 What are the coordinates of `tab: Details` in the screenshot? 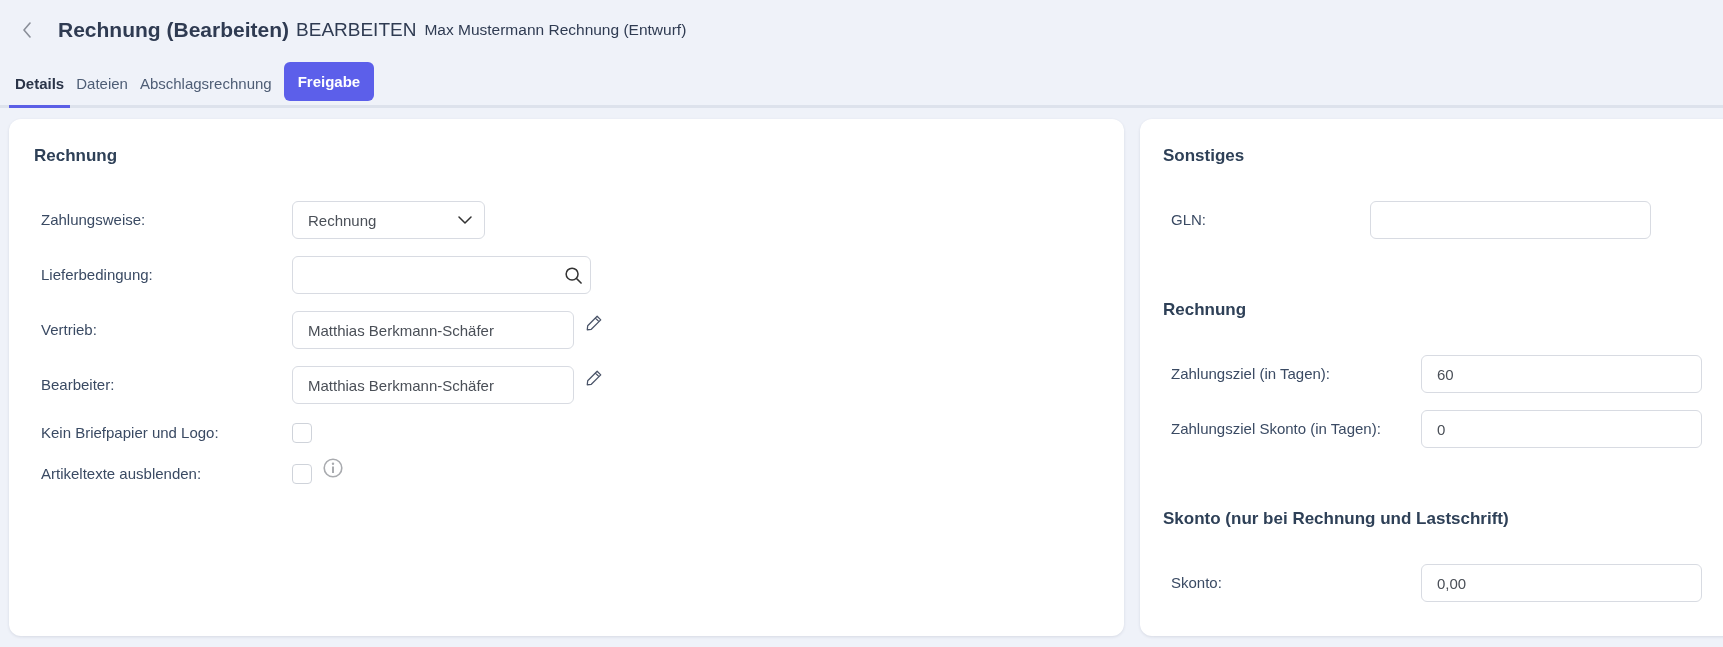 It's located at (40, 86).